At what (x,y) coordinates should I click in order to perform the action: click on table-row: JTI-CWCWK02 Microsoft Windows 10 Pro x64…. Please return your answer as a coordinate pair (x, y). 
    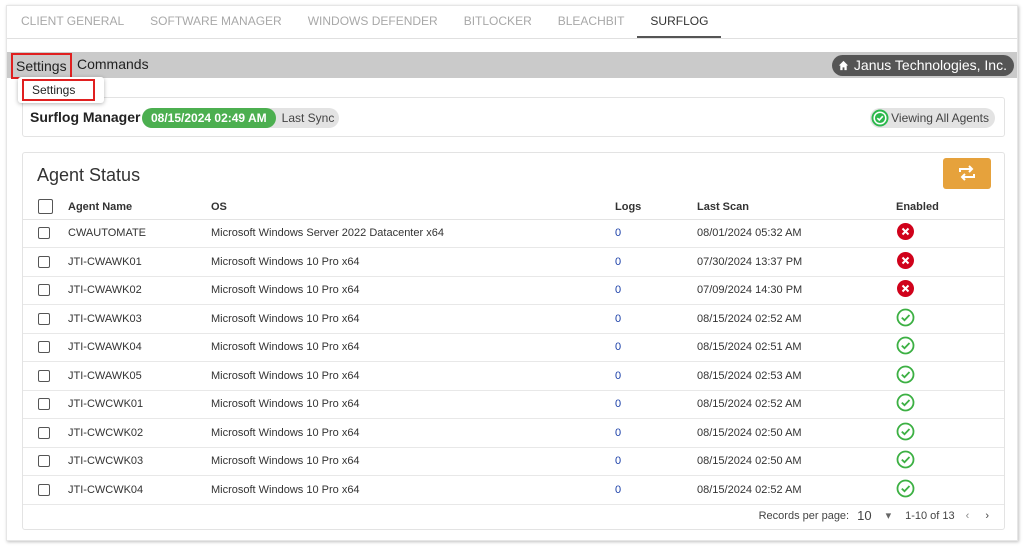
    Looking at the image, I should click on (513, 433).